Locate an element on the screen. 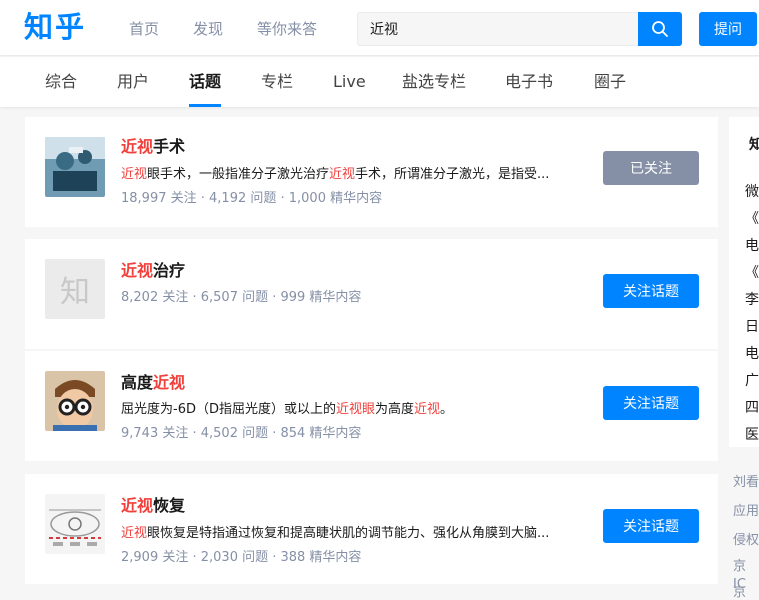  sidebar-footer-link: 侵权 is located at coordinates (746, 541).